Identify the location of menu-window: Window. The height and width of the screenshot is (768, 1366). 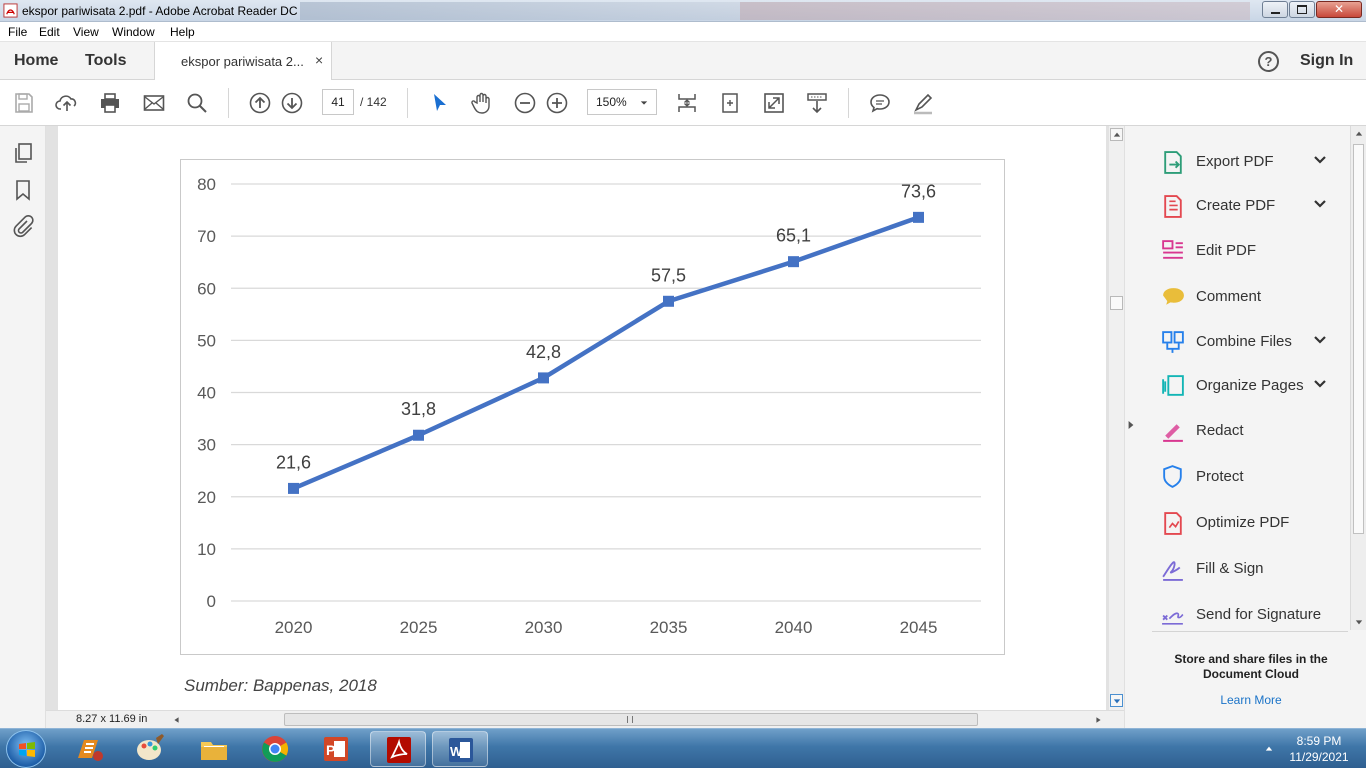
(133, 32).